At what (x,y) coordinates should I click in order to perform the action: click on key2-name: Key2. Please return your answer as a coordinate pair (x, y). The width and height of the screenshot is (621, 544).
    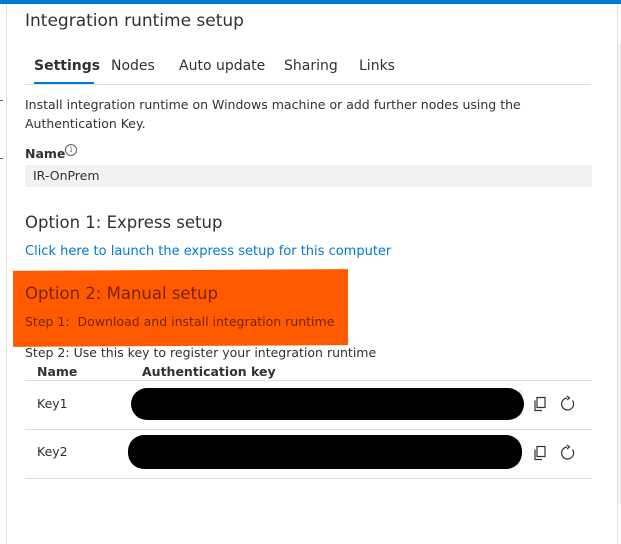
    Looking at the image, I should click on (52, 451).